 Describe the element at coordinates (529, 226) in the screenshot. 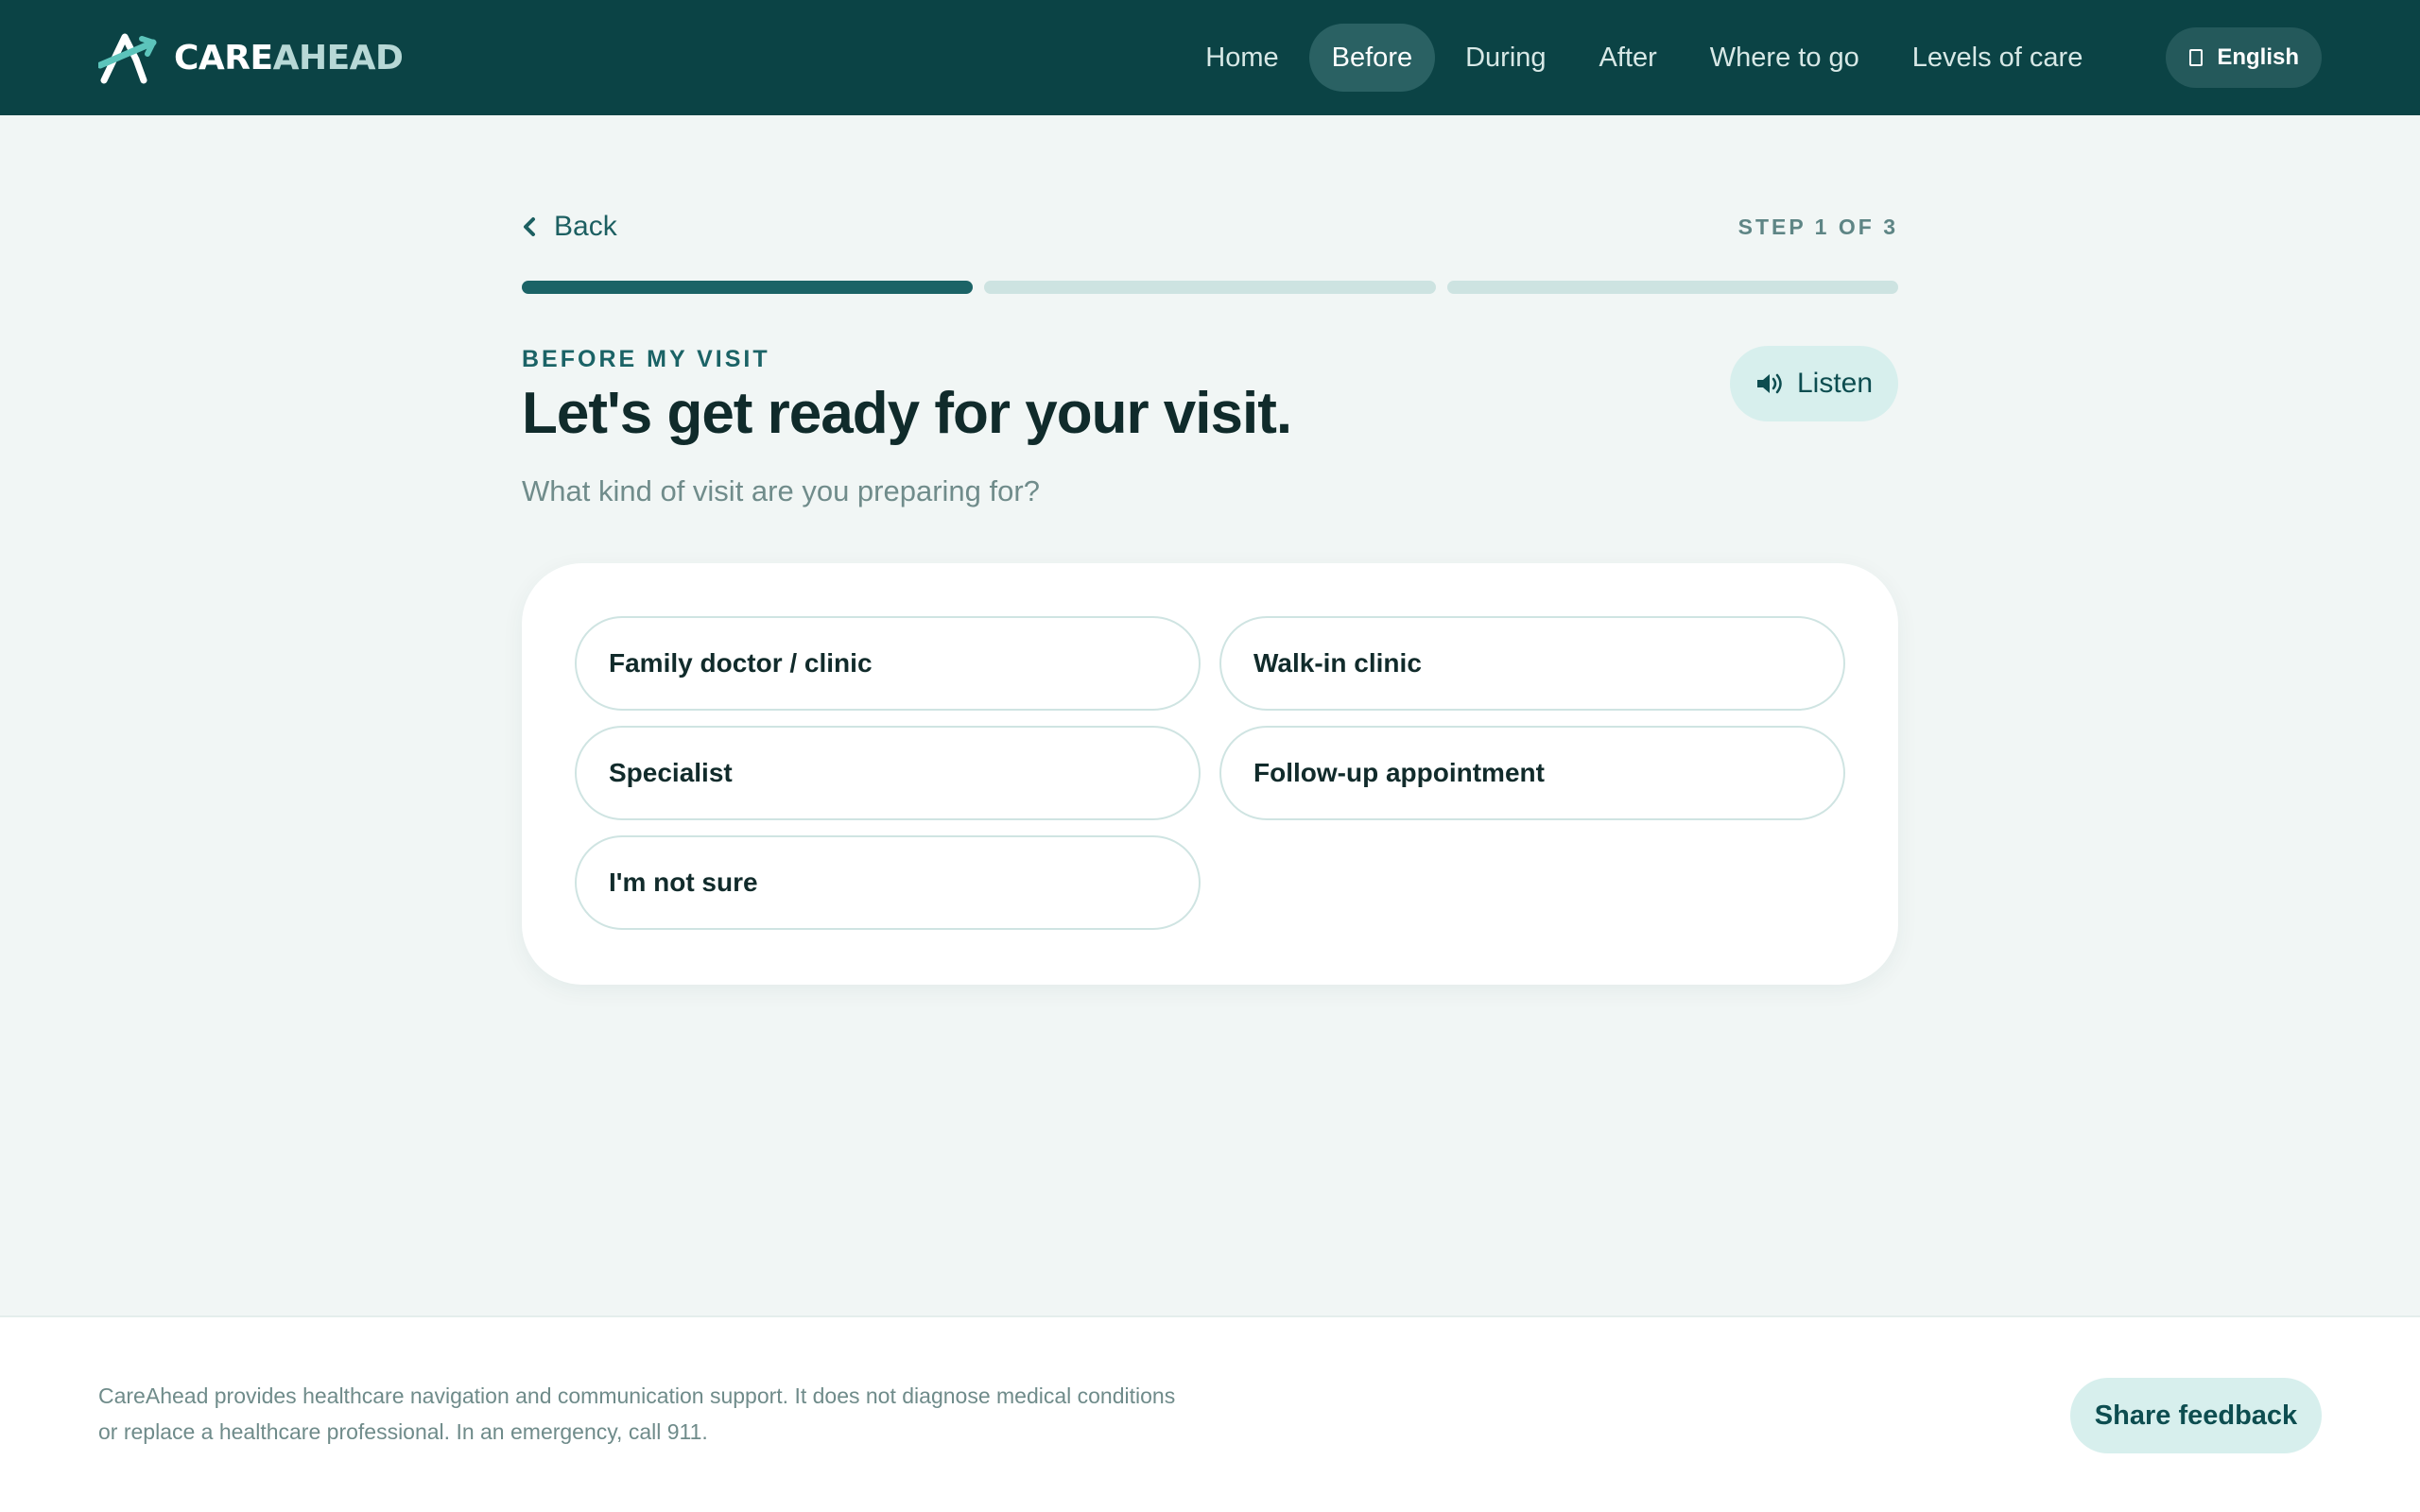

I see `chevron-left-icon` at that location.